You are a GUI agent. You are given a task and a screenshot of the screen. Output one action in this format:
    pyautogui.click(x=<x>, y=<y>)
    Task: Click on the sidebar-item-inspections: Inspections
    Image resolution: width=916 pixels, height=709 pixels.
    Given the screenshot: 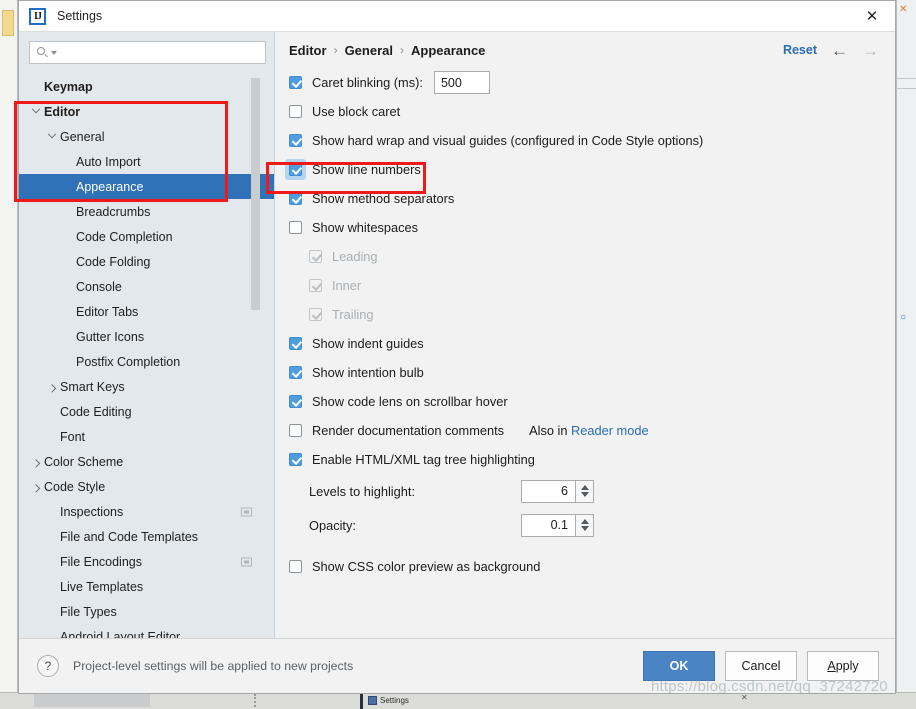 What is the action you would take?
    pyautogui.click(x=146, y=511)
    